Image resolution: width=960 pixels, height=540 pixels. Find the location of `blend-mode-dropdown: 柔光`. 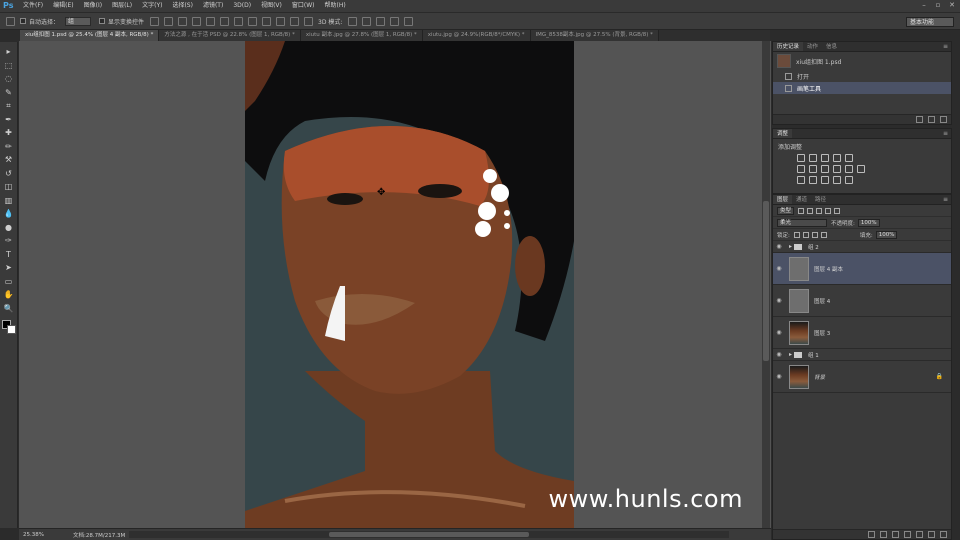

blend-mode-dropdown: 柔光 is located at coordinates (802, 222).